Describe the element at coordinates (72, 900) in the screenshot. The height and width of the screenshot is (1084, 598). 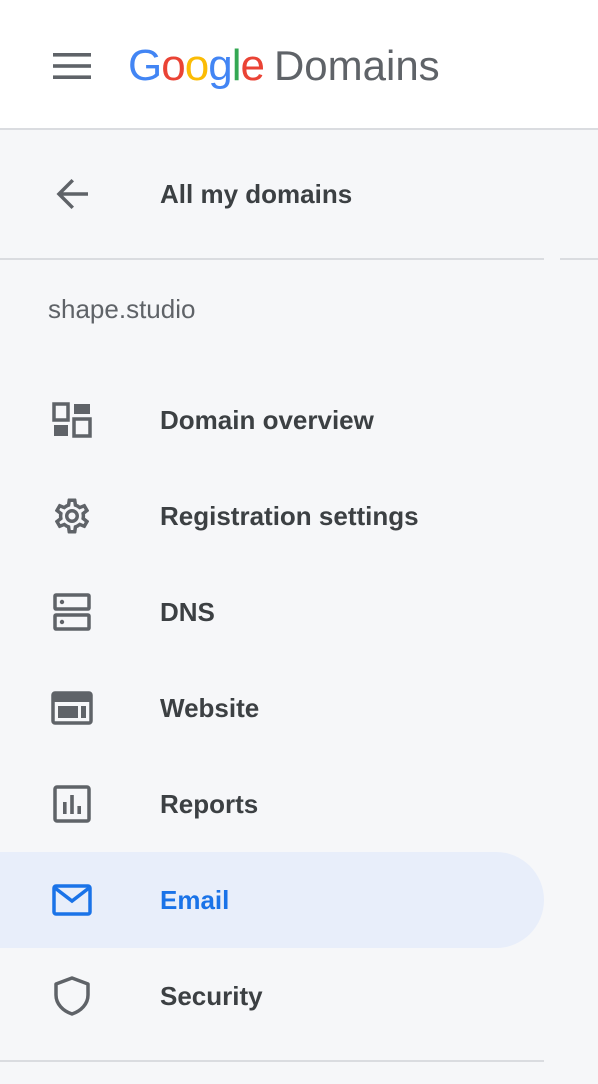
I see `email-icon` at that location.